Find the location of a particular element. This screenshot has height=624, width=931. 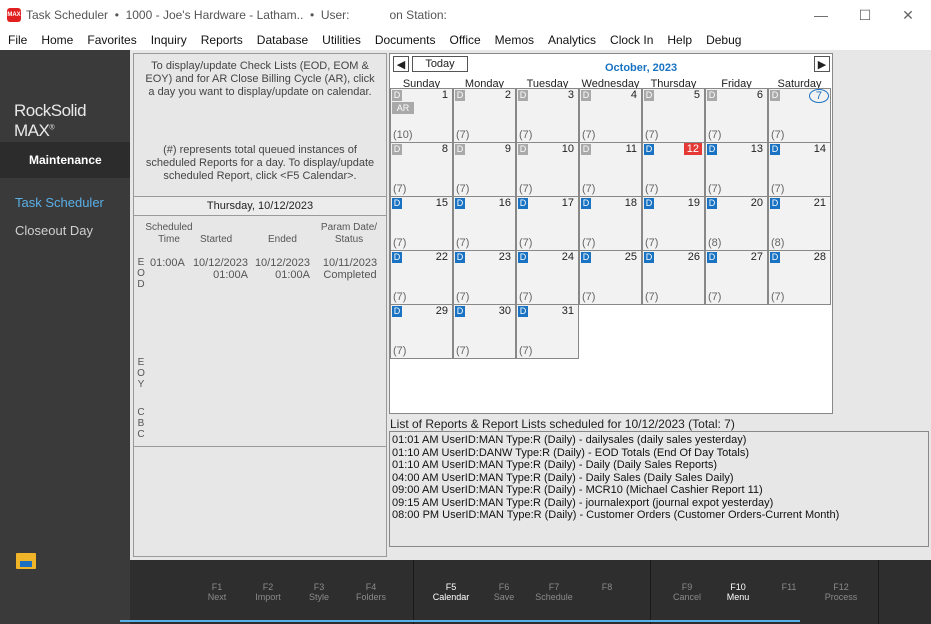

menu-memos: Memos is located at coordinates (514, 40).